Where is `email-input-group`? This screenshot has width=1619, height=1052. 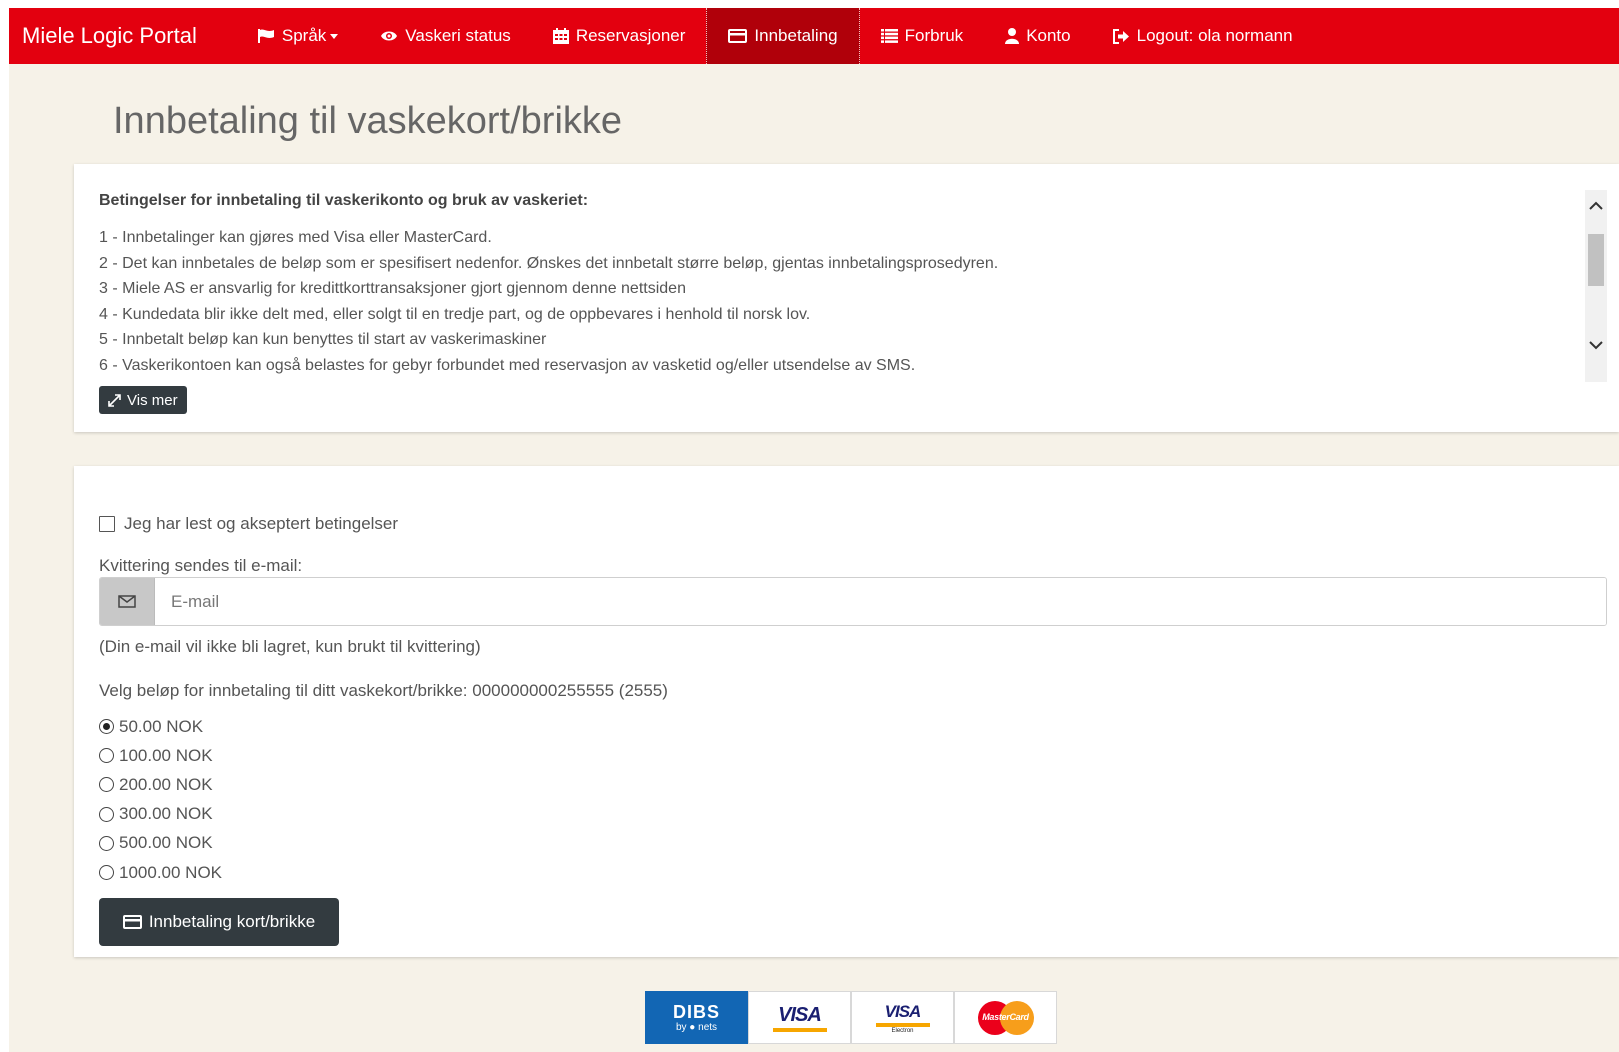 email-input-group is located at coordinates (853, 601).